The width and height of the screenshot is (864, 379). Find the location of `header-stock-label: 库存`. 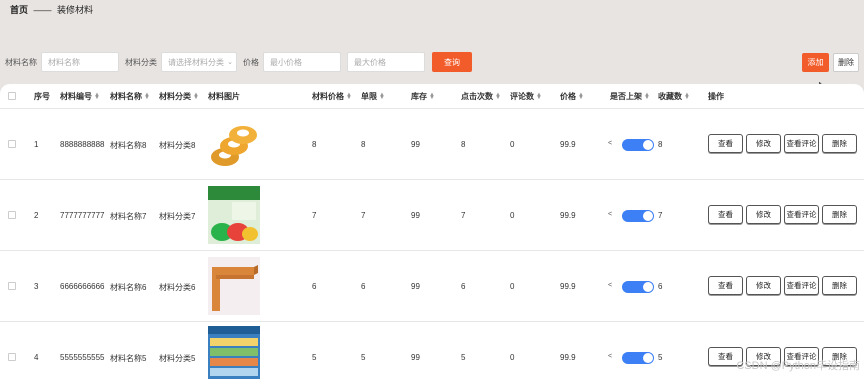

header-stock-label: 库存 is located at coordinates (419, 96).